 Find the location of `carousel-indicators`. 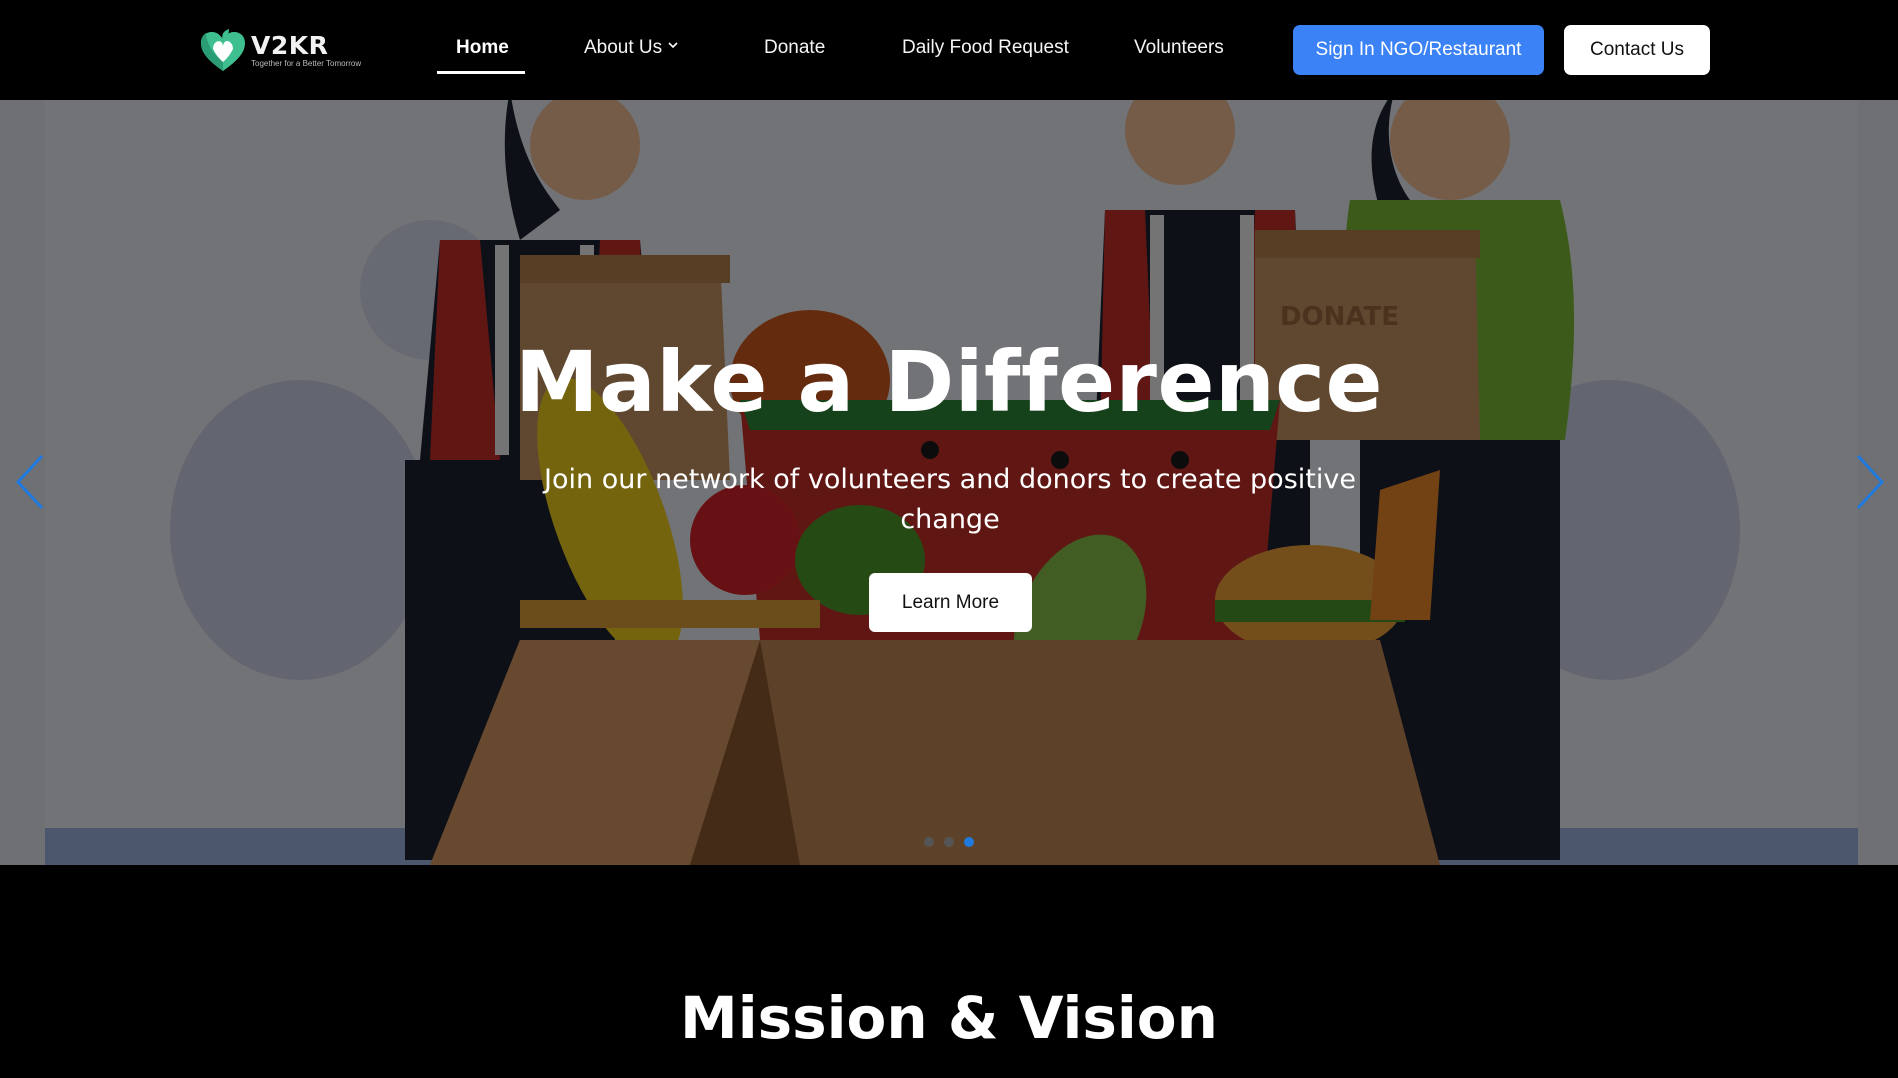

carousel-indicators is located at coordinates (949, 842).